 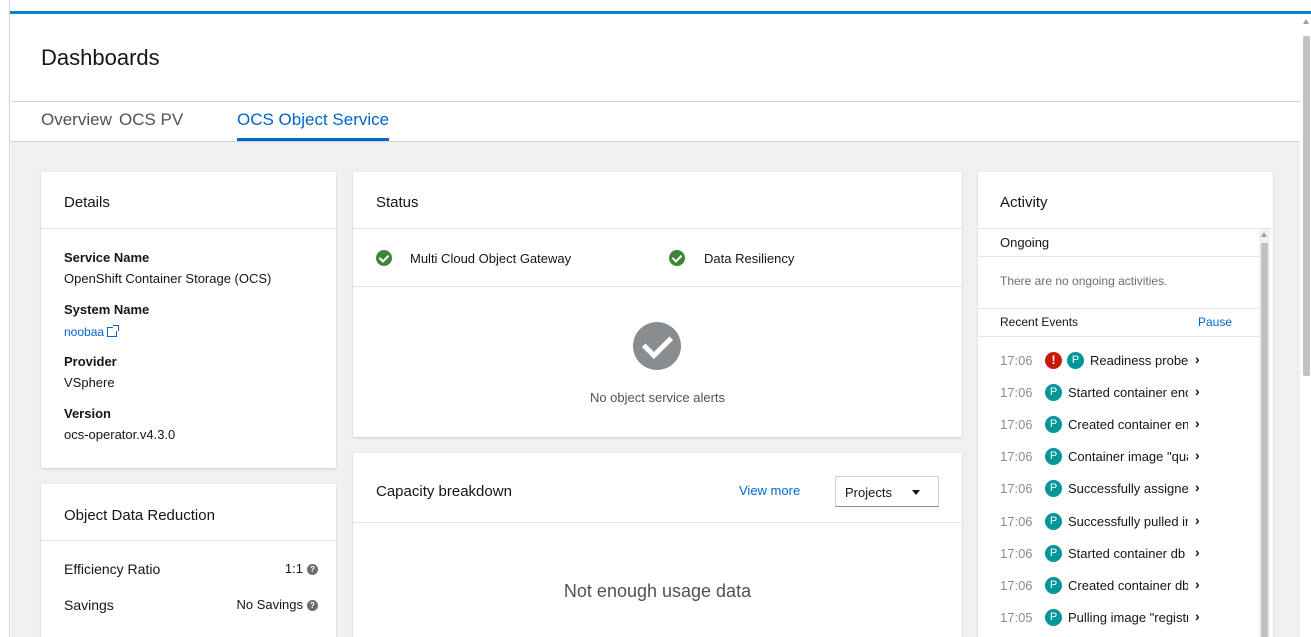 I want to click on event-row: 17:06 P Created container db ›, so click(x=1103, y=586).